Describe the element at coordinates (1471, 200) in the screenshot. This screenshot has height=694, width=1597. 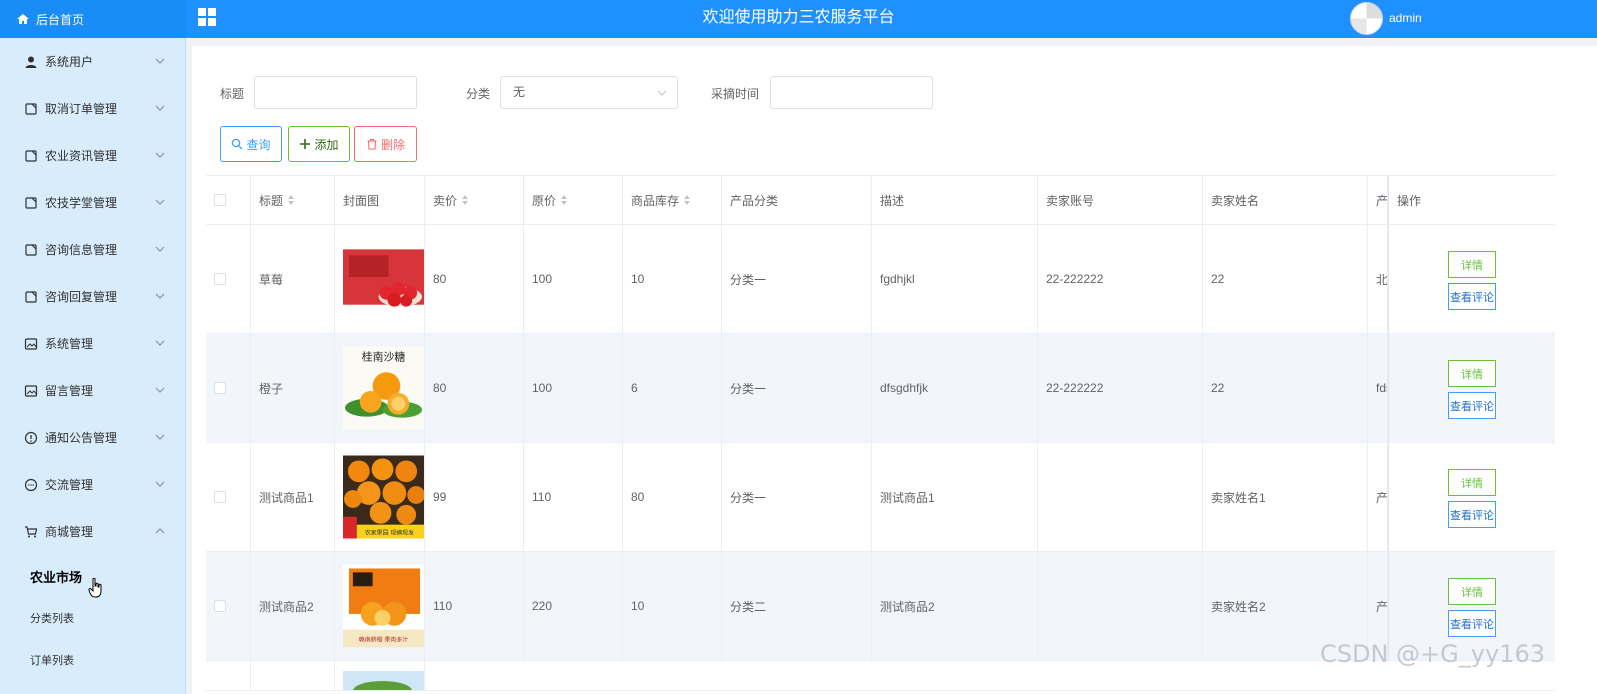
I see `column-header-actions: 操作` at that location.